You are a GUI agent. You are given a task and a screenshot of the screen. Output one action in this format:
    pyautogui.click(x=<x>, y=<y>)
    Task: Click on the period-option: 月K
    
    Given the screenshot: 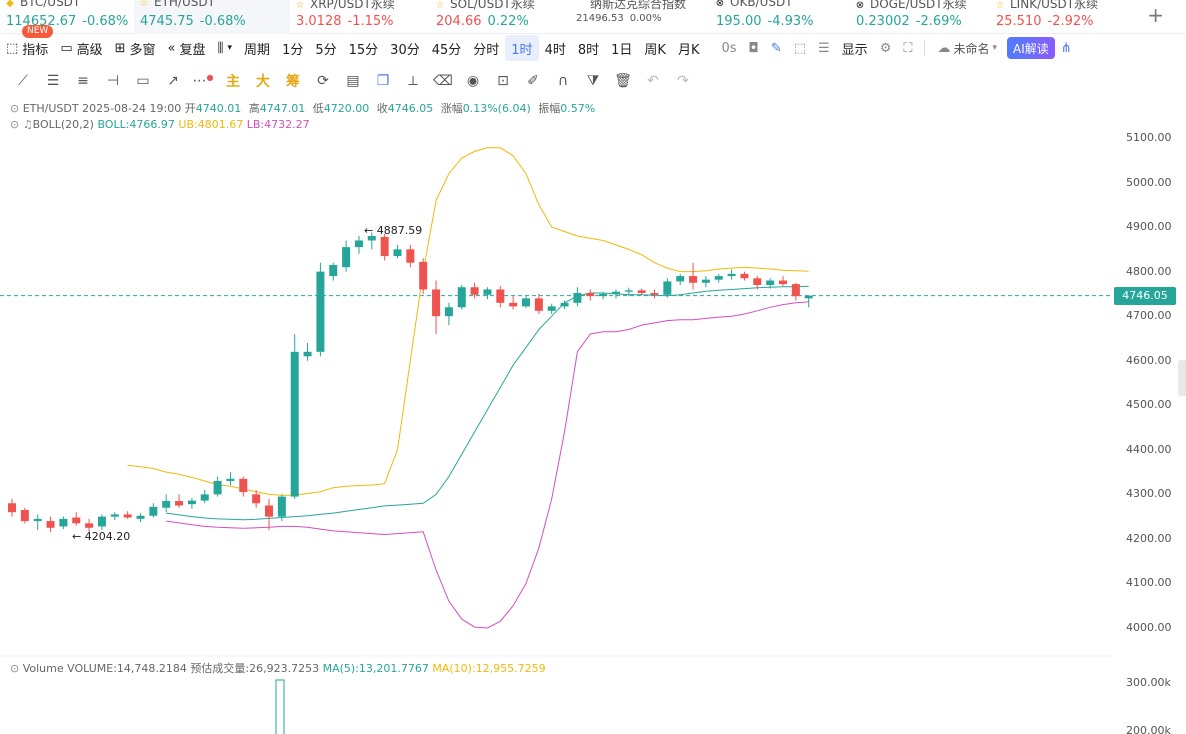 What is the action you would take?
    pyautogui.click(x=689, y=48)
    